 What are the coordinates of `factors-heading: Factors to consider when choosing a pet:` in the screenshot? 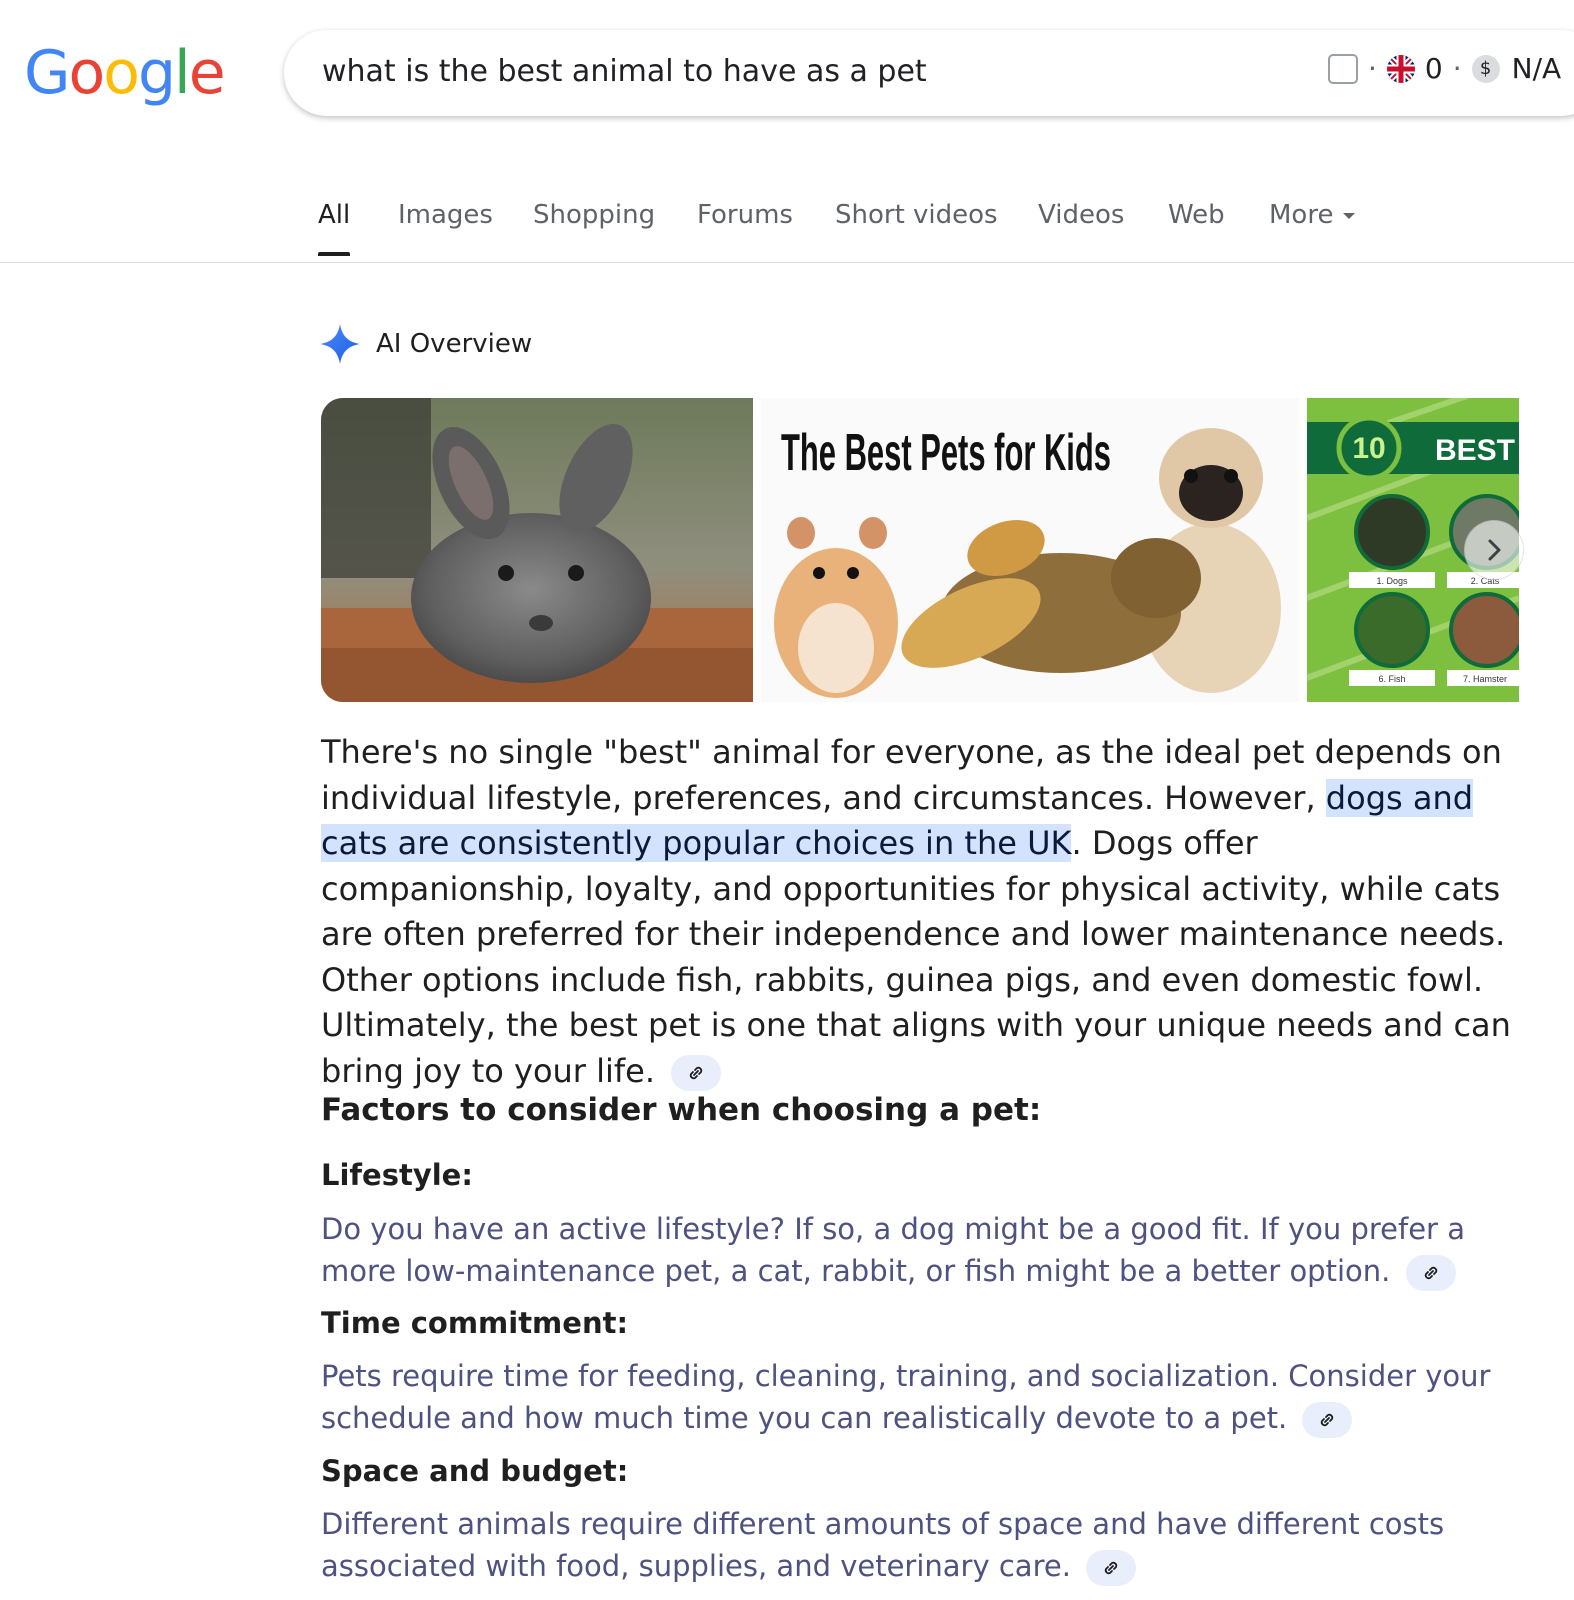 It's located at (681, 1110).